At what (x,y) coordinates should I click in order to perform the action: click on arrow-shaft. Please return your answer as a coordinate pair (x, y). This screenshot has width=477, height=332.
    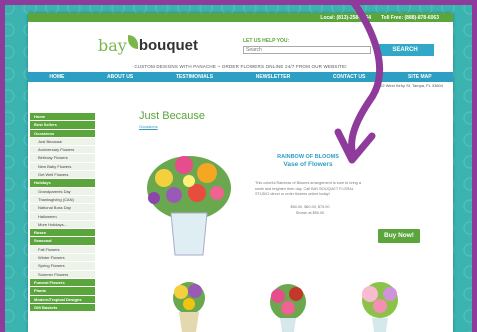
    Looking at the image, I should click on (365, 77).